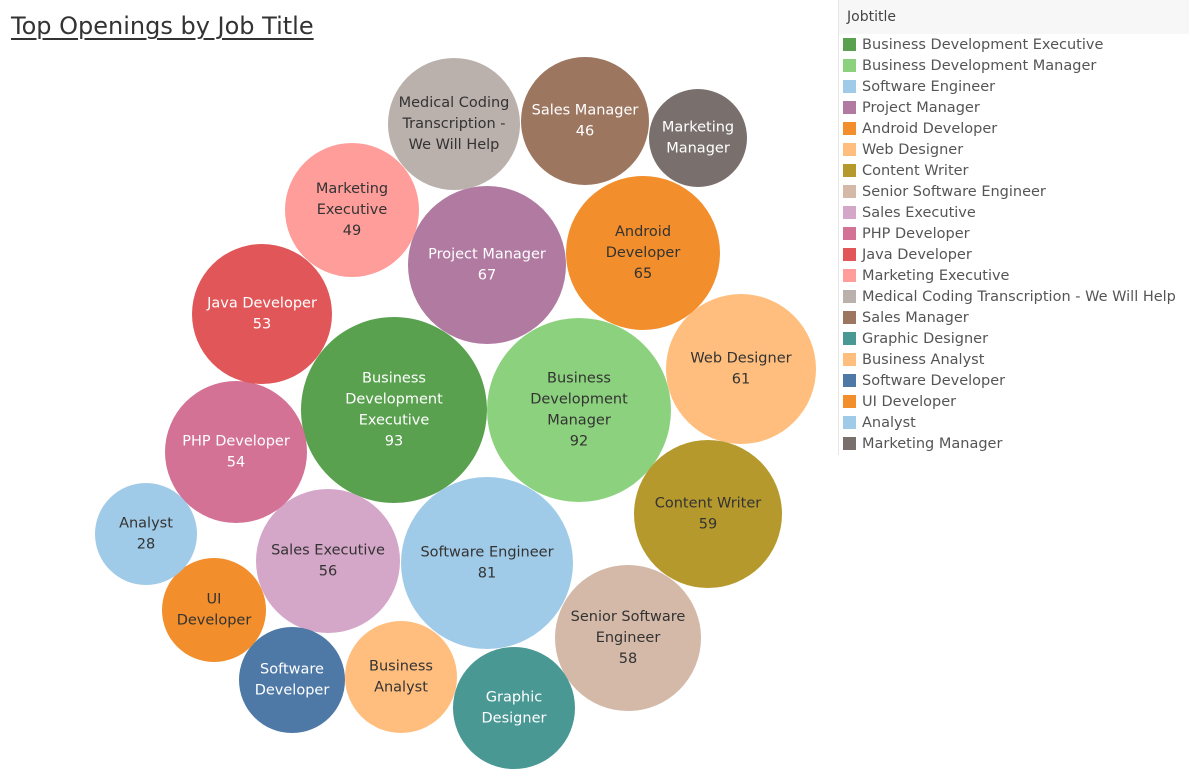  Describe the element at coordinates (486, 553) in the screenshot. I see `bubble-label: Software Engineer` at that location.